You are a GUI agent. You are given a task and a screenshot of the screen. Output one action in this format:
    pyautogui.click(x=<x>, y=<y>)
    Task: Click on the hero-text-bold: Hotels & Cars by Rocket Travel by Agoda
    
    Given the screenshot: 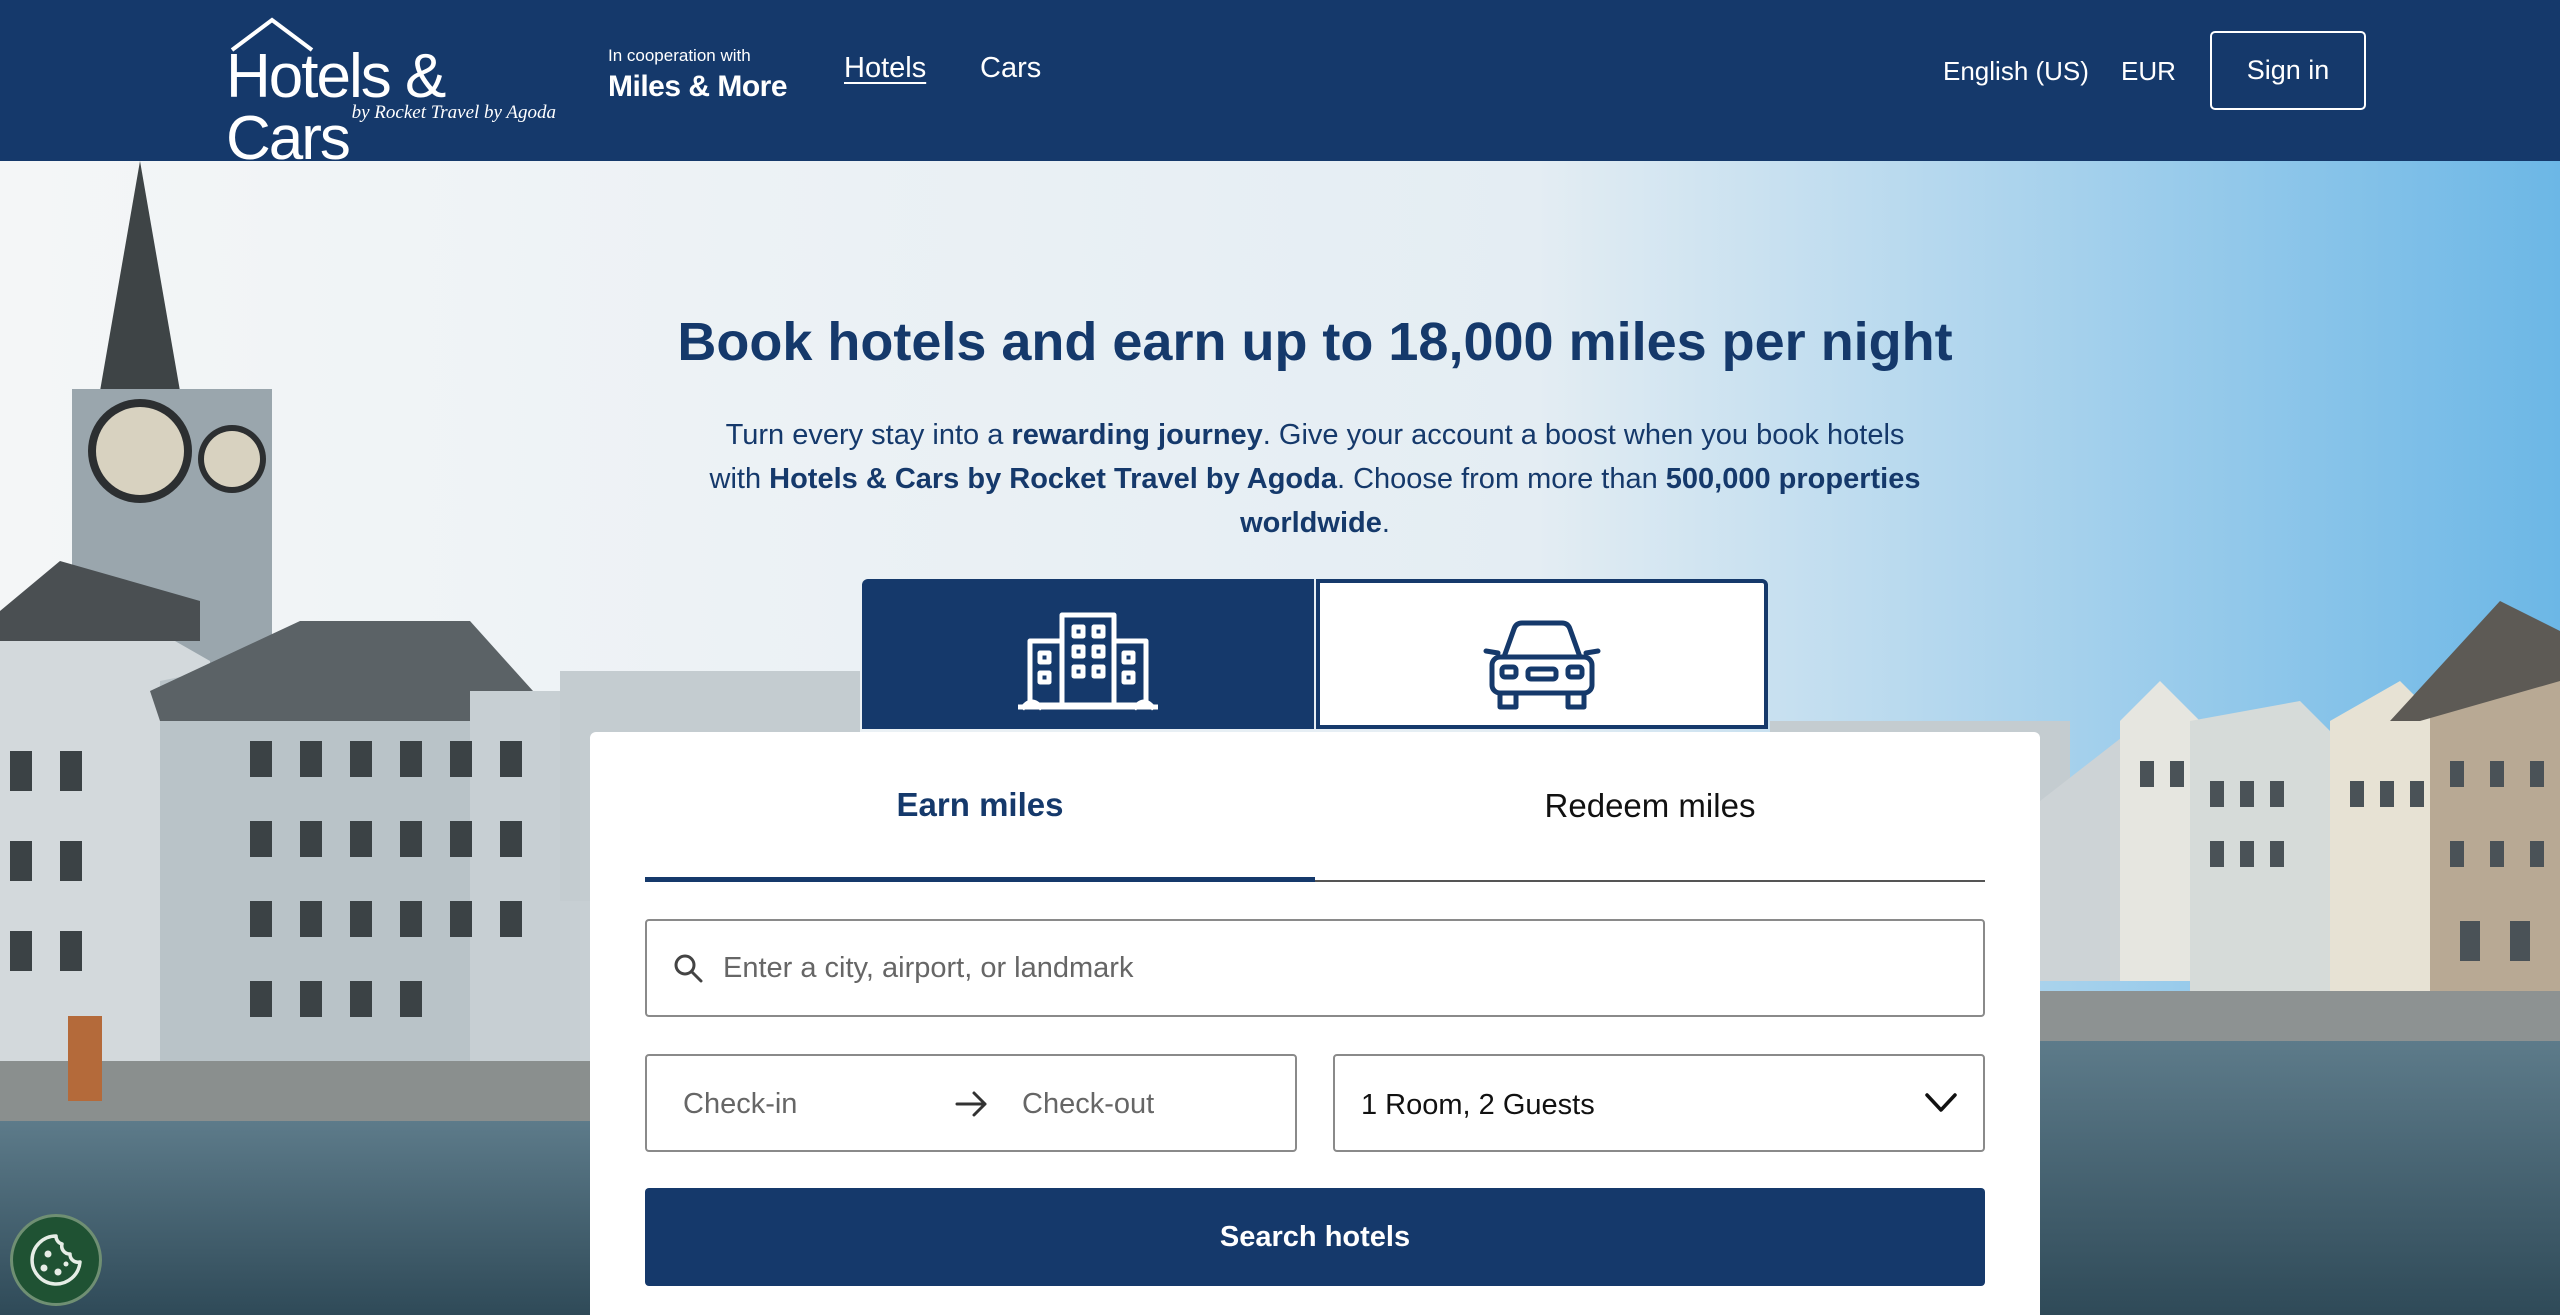 What is the action you would take?
    pyautogui.click(x=1053, y=479)
    